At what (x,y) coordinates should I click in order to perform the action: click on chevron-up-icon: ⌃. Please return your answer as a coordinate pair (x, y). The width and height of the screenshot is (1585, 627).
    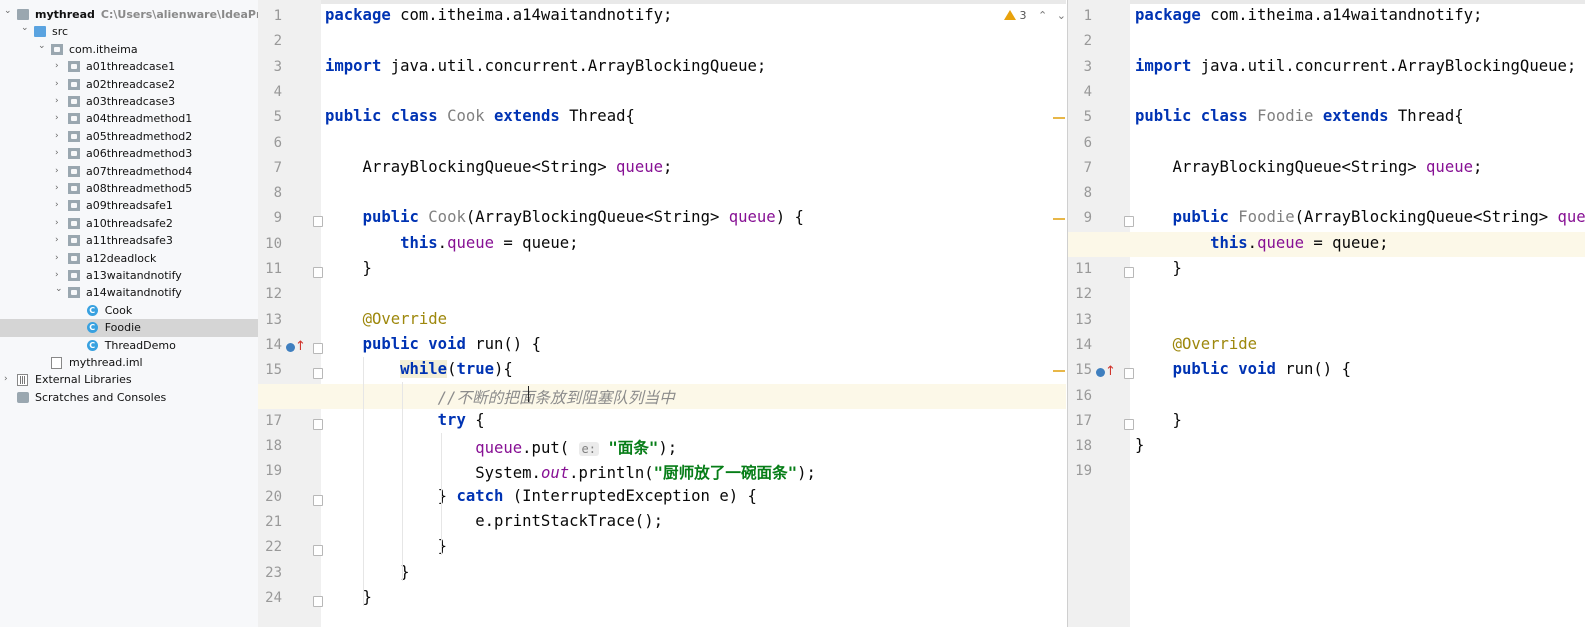
    Looking at the image, I should click on (1042, 15).